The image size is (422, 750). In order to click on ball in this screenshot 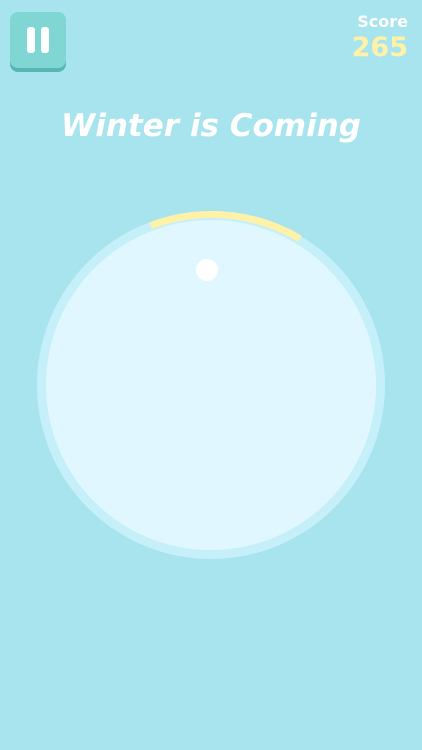, I will do `click(207, 270)`.